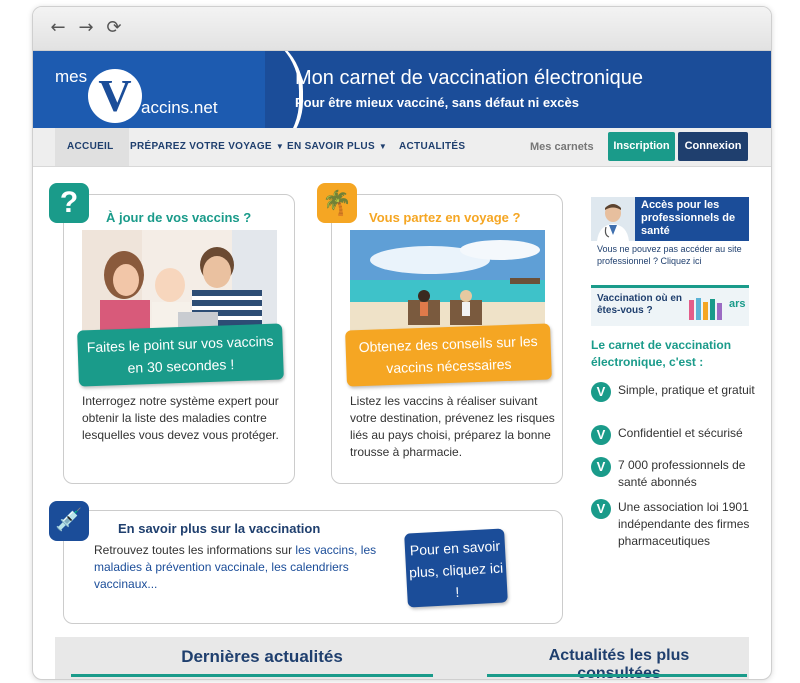 This screenshot has height=683, width=800. What do you see at coordinates (402, 29) in the screenshot?
I see `browser-toolbar: ← → ⟳` at bounding box center [402, 29].